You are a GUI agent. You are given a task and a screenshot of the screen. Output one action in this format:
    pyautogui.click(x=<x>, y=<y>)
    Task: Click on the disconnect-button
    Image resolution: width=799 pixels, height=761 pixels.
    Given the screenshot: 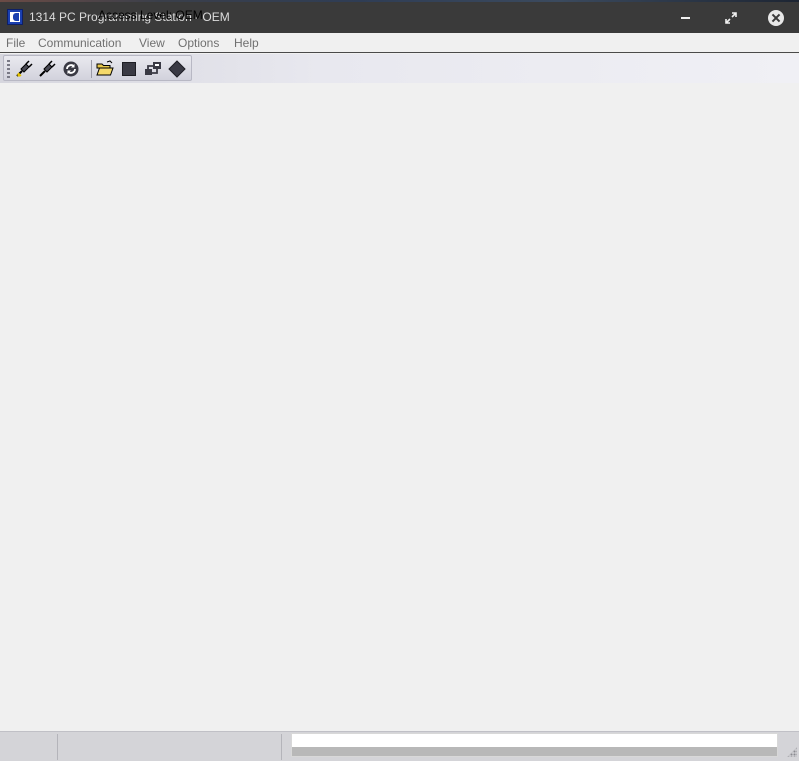 What is the action you would take?
    pyautogui.click(x=47, y=69)
    